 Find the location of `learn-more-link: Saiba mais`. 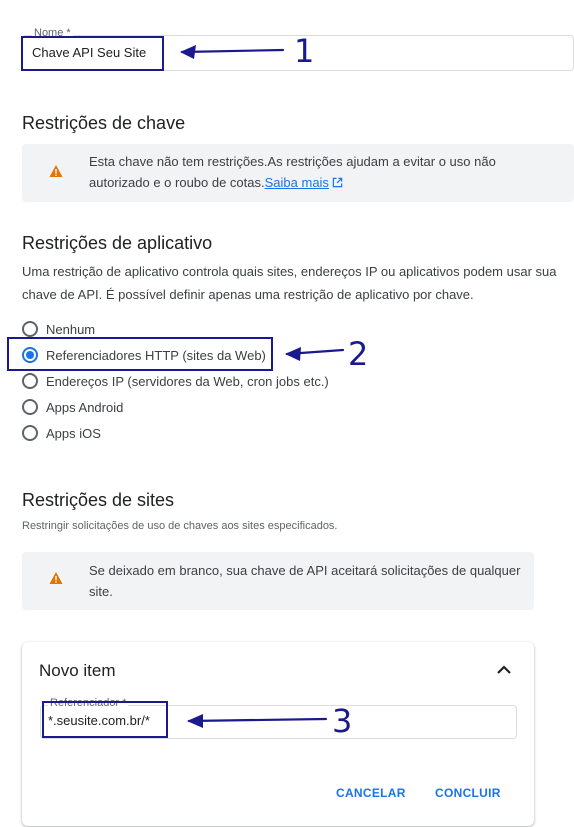

learn-more-link: Saiba mais is located at coordinates (297, 182).